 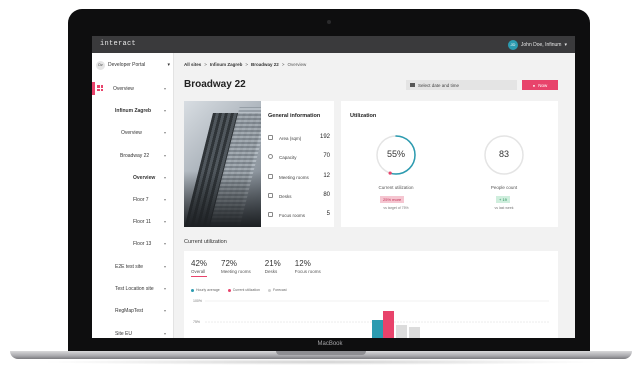 What do you see at coordinates (133, 312) in the screenshot?
I see `sidebar-item-regmaptest: RegMapTest ▾` at bounding box center [133, 312].